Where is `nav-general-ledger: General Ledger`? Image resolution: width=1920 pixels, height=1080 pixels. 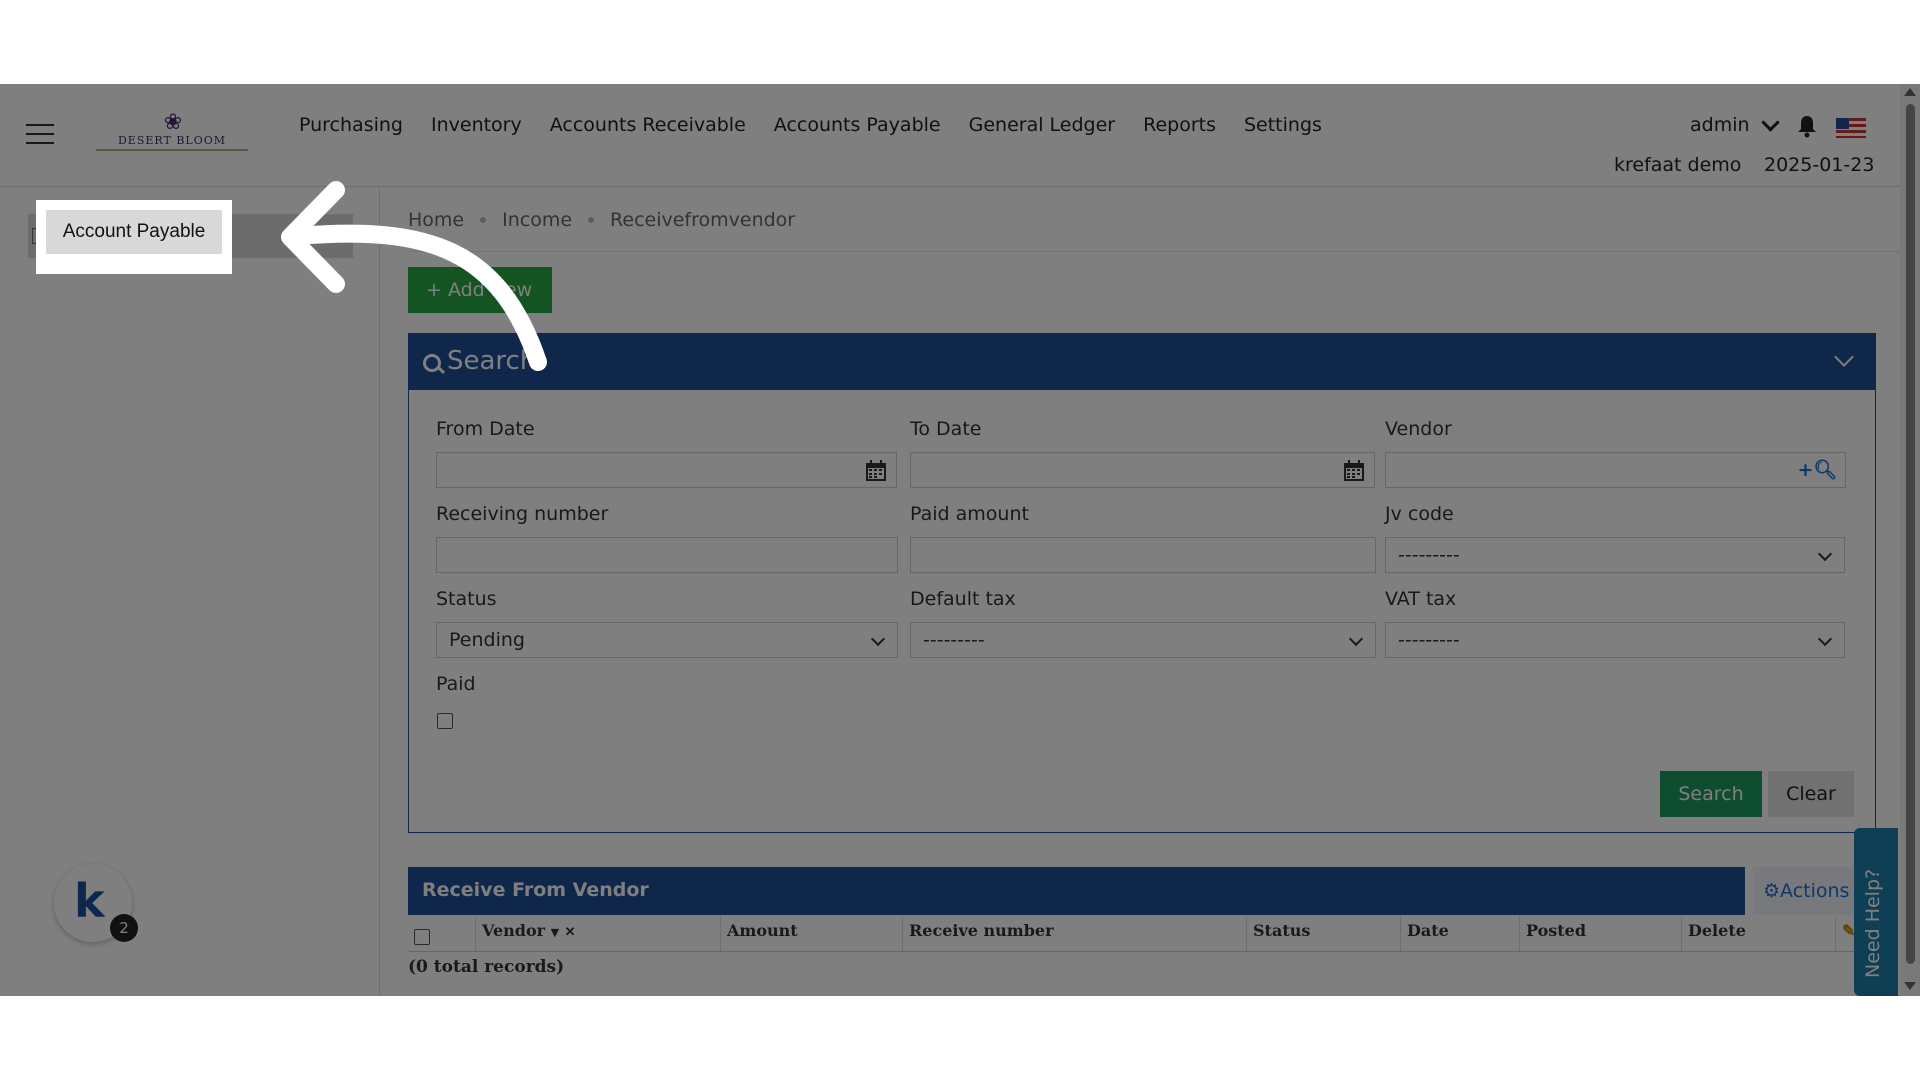
nav-general-ledger: General Ledger is located at coordinates (1042, 125).